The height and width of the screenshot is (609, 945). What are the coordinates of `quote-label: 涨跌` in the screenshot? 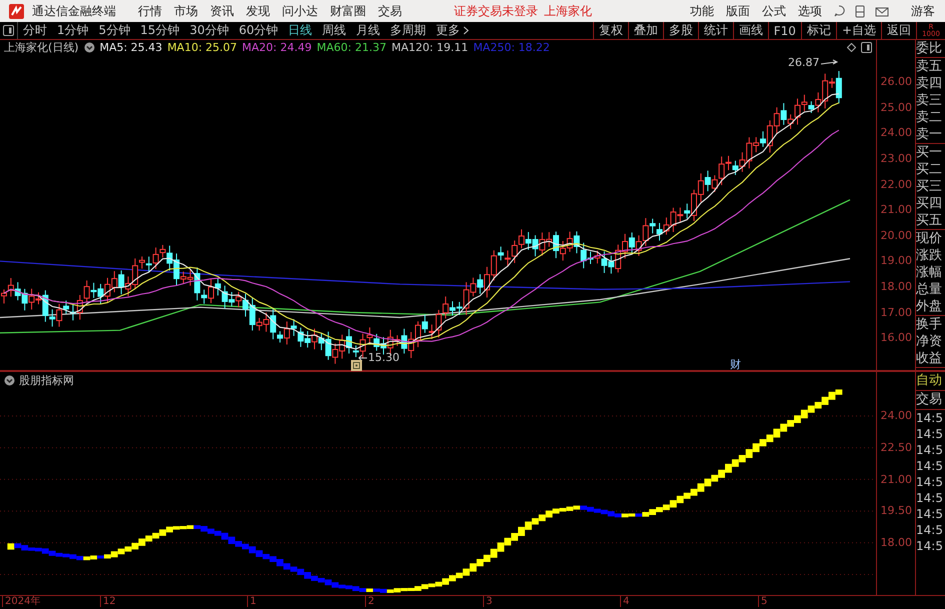 It's located at (929, 255).